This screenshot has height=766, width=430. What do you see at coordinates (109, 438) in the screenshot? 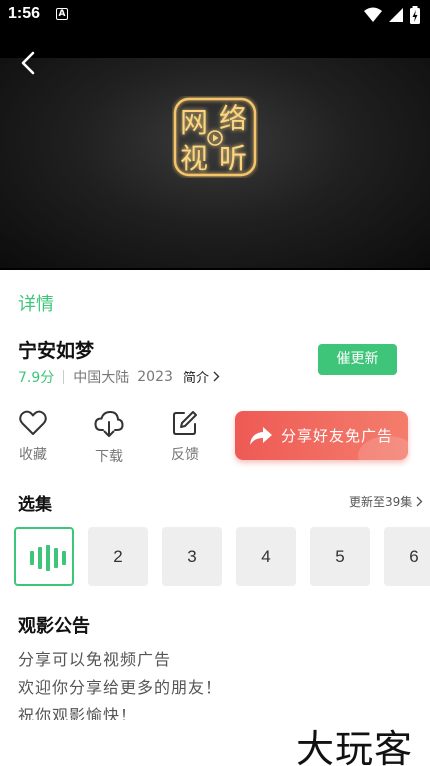
I see `download-button: 下载` at bounding box center [109, 438].